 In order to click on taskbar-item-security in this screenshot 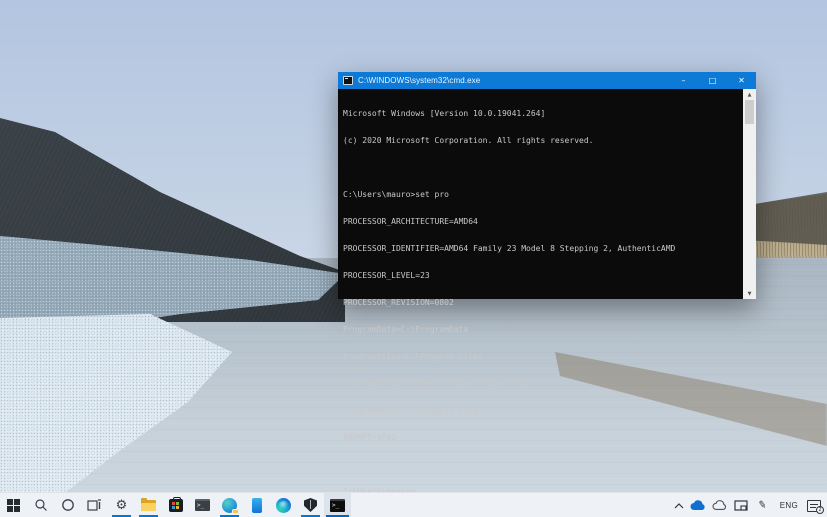, I will do `click(310, 505)`.